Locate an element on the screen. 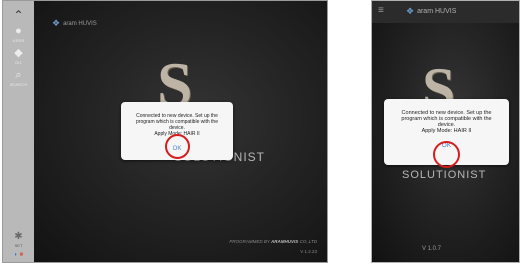 The height and width of the screenshot is (263, 520). programmed-suffix: CO.,LTD is located at coordinates (308, 241).